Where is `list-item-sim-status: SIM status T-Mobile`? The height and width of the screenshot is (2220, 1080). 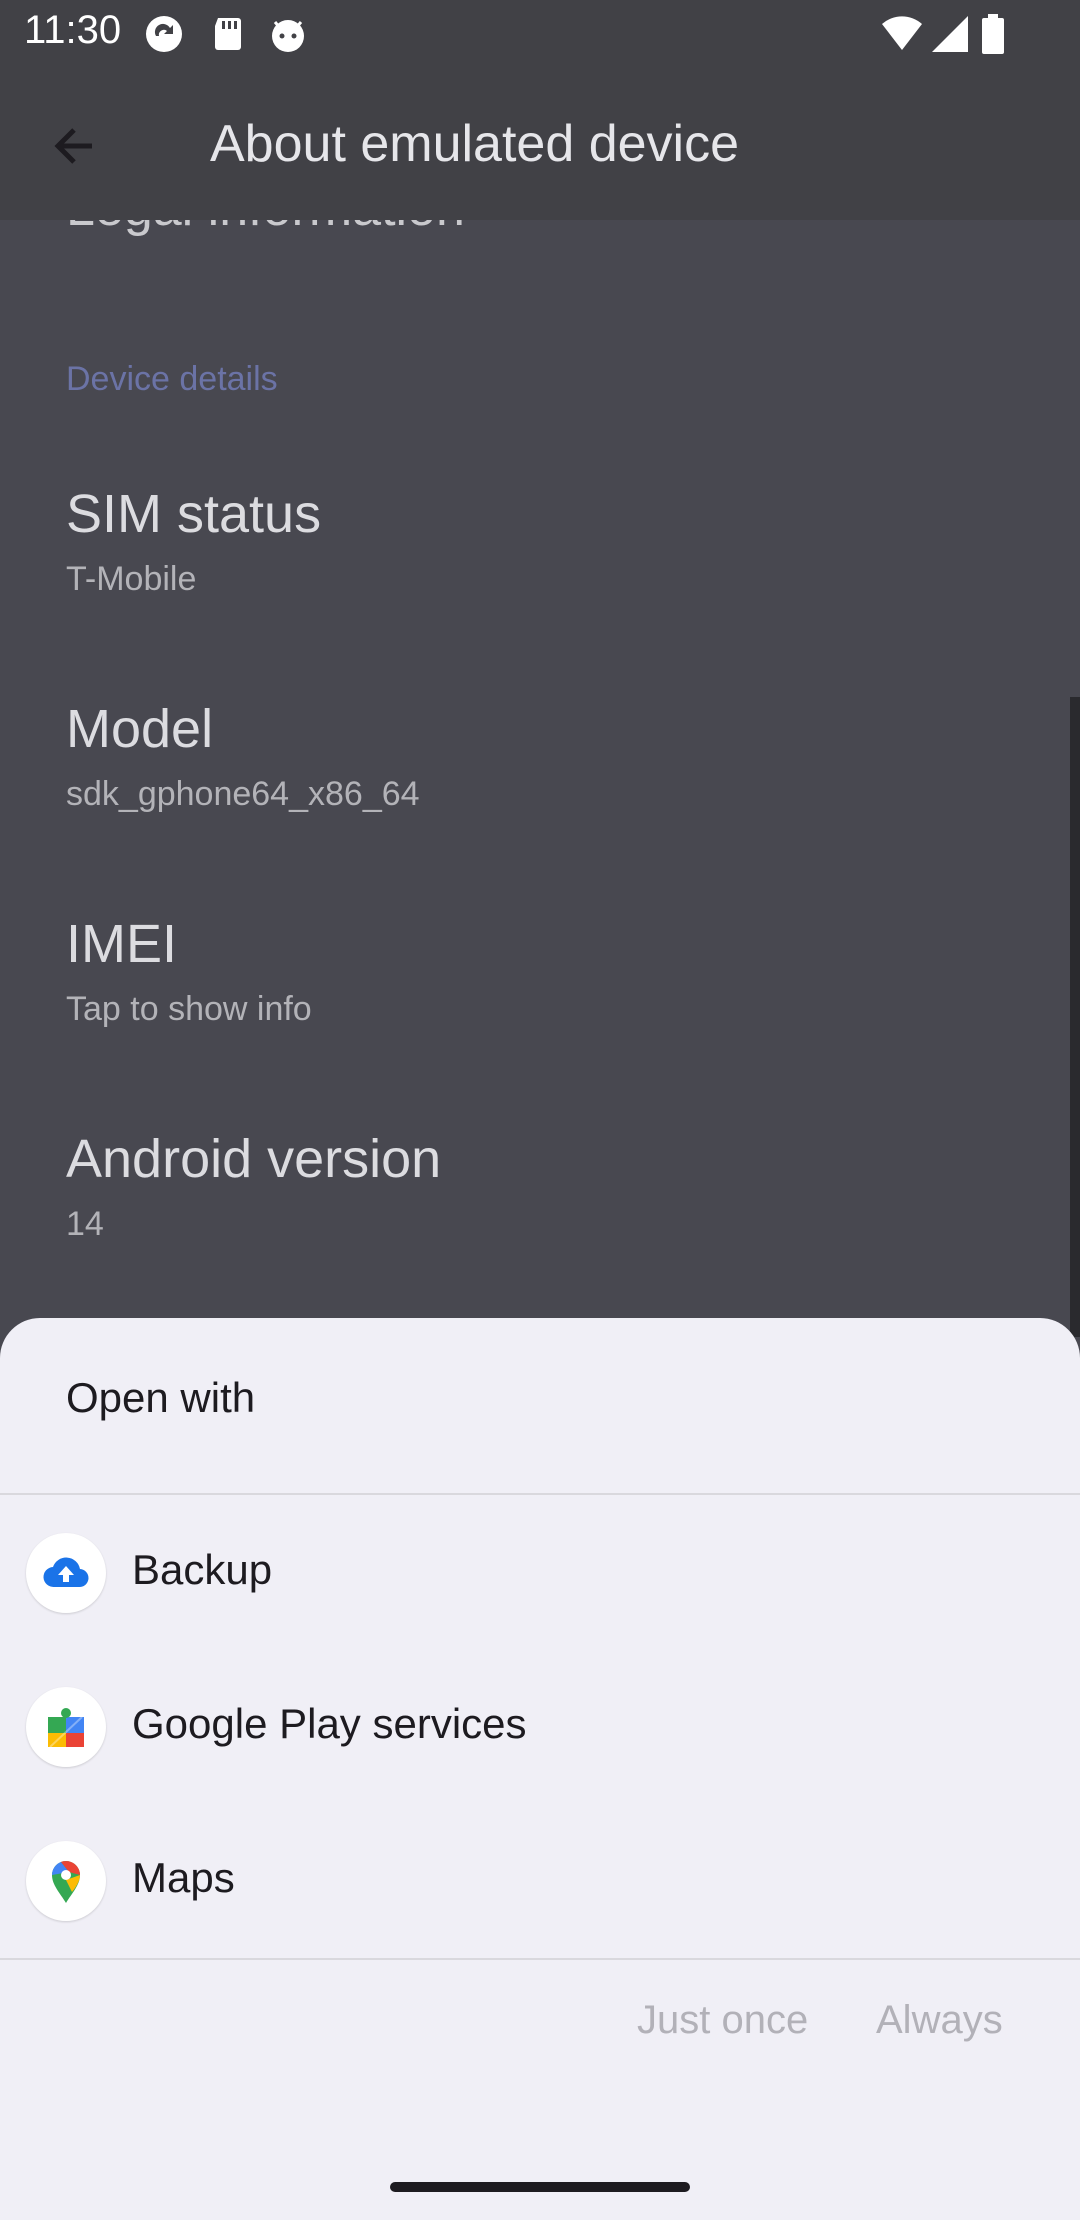 list-item-sim-status: SIM status T-Mobile is located at coordinates (193, 540).